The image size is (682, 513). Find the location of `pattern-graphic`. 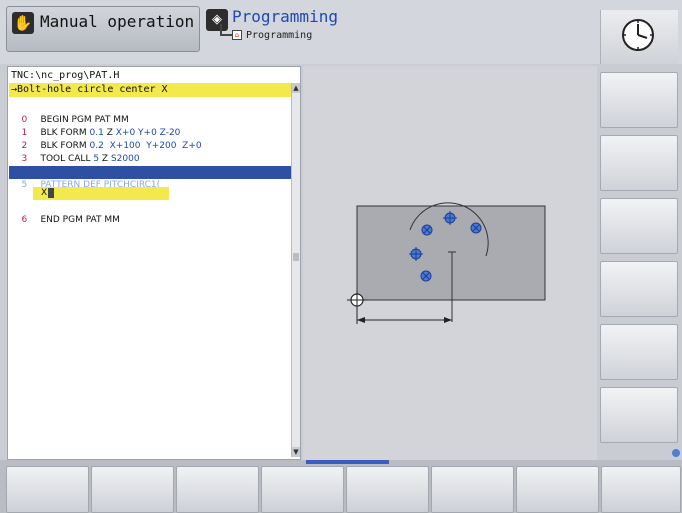

pattern-graphic is located at coordinates (446, 263).